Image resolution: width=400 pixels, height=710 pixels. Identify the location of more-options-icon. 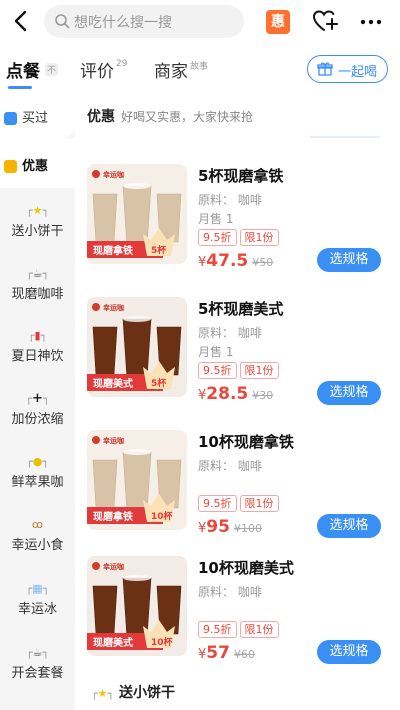
(371, 22).